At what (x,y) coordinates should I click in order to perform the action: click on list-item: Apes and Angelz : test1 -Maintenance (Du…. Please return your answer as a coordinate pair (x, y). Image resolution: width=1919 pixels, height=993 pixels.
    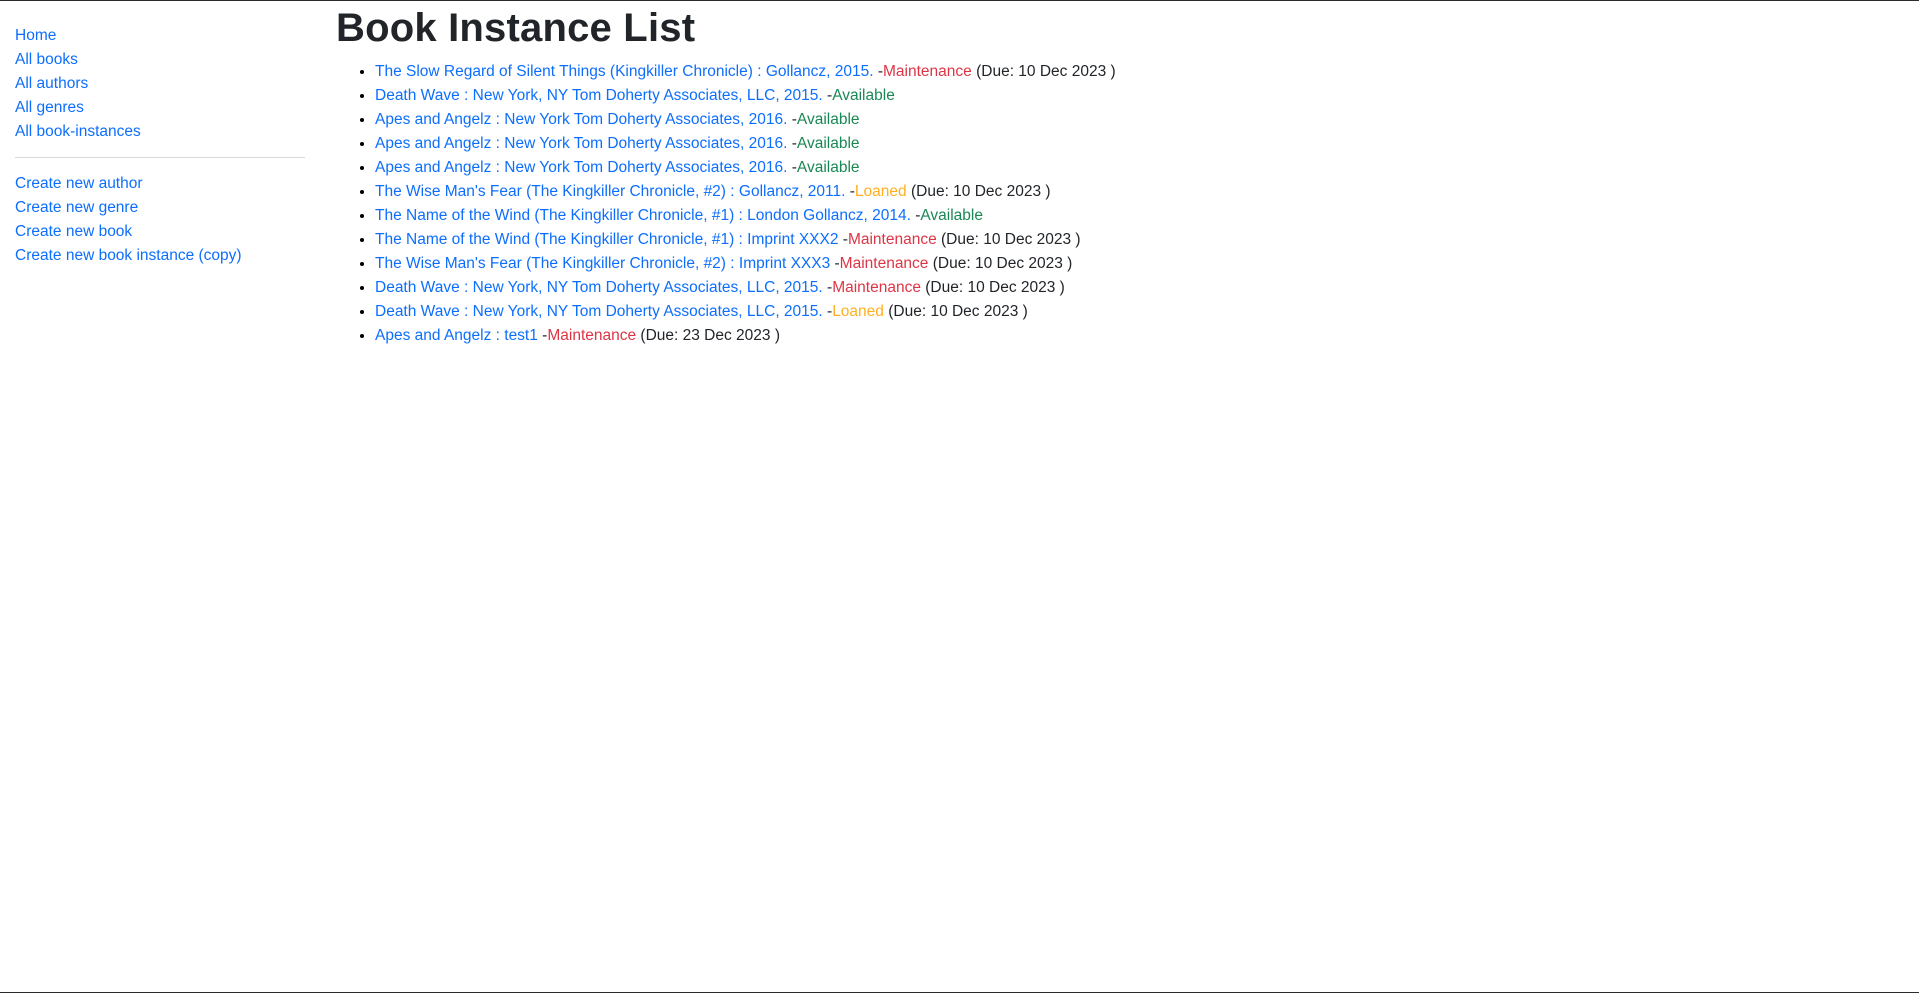
    Looking at the image, I should click on (1105, 336).